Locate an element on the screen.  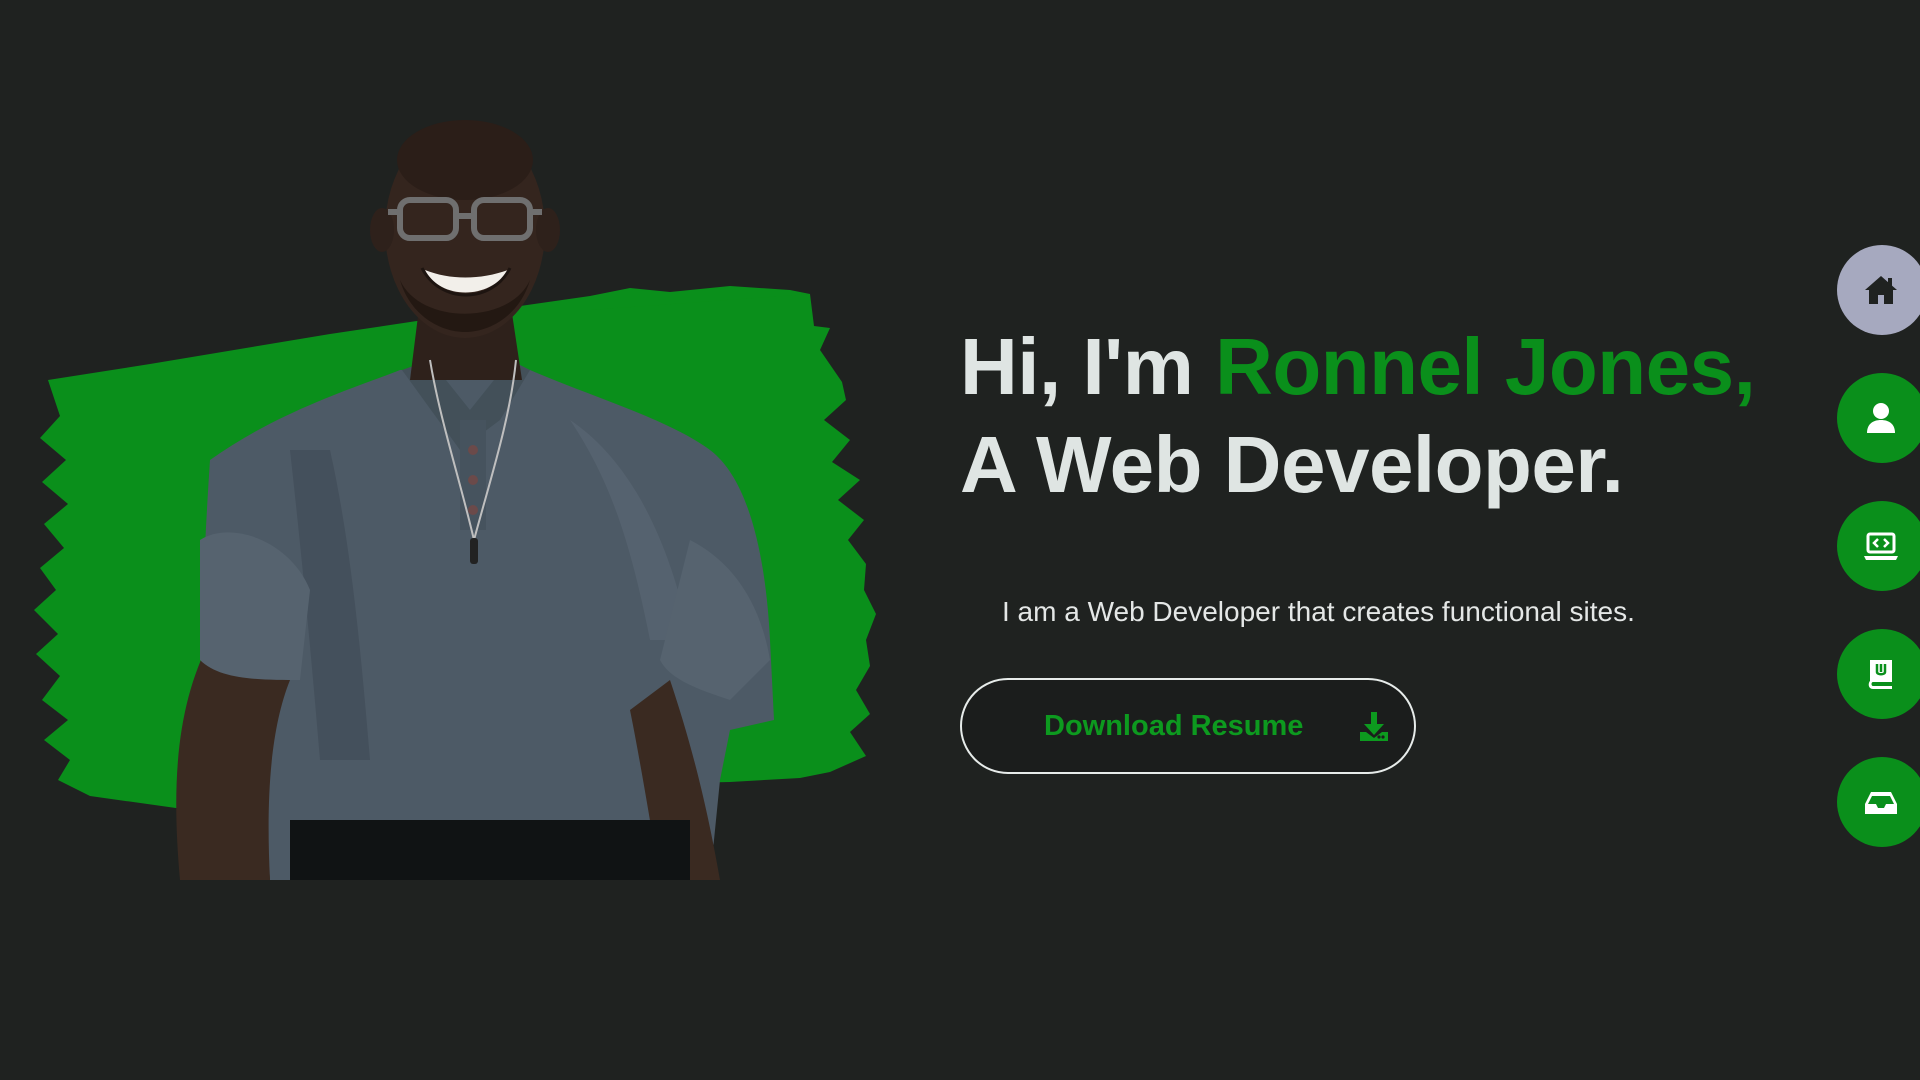
nav-home-button is located at coordinates (1878, 290).